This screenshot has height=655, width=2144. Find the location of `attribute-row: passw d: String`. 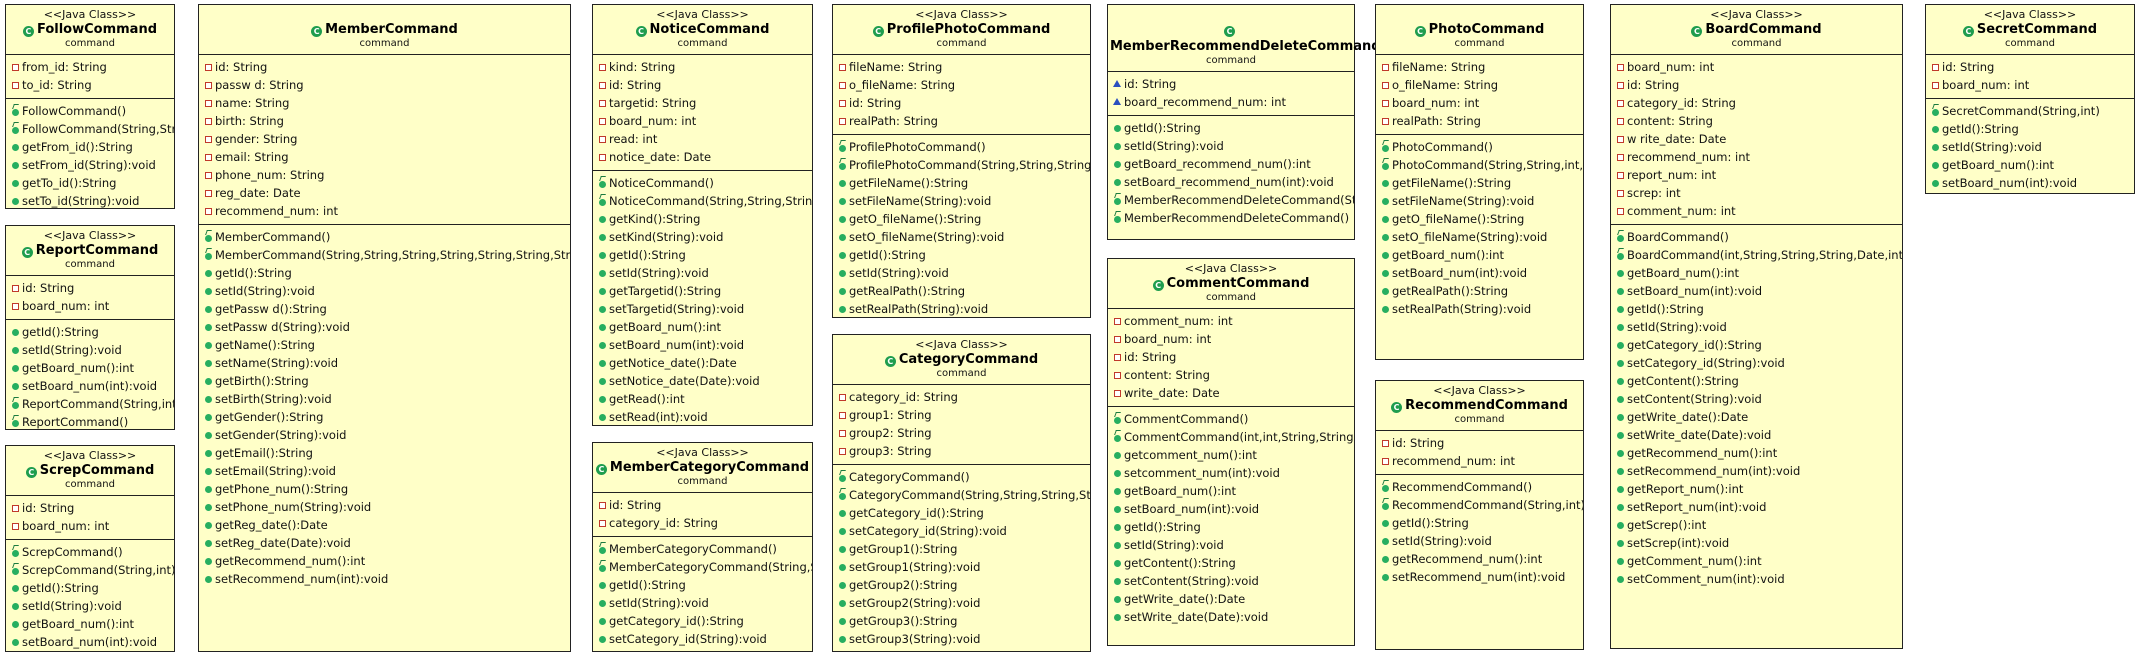

attribute-row: passw d: String is located at coordinates (384, 85).